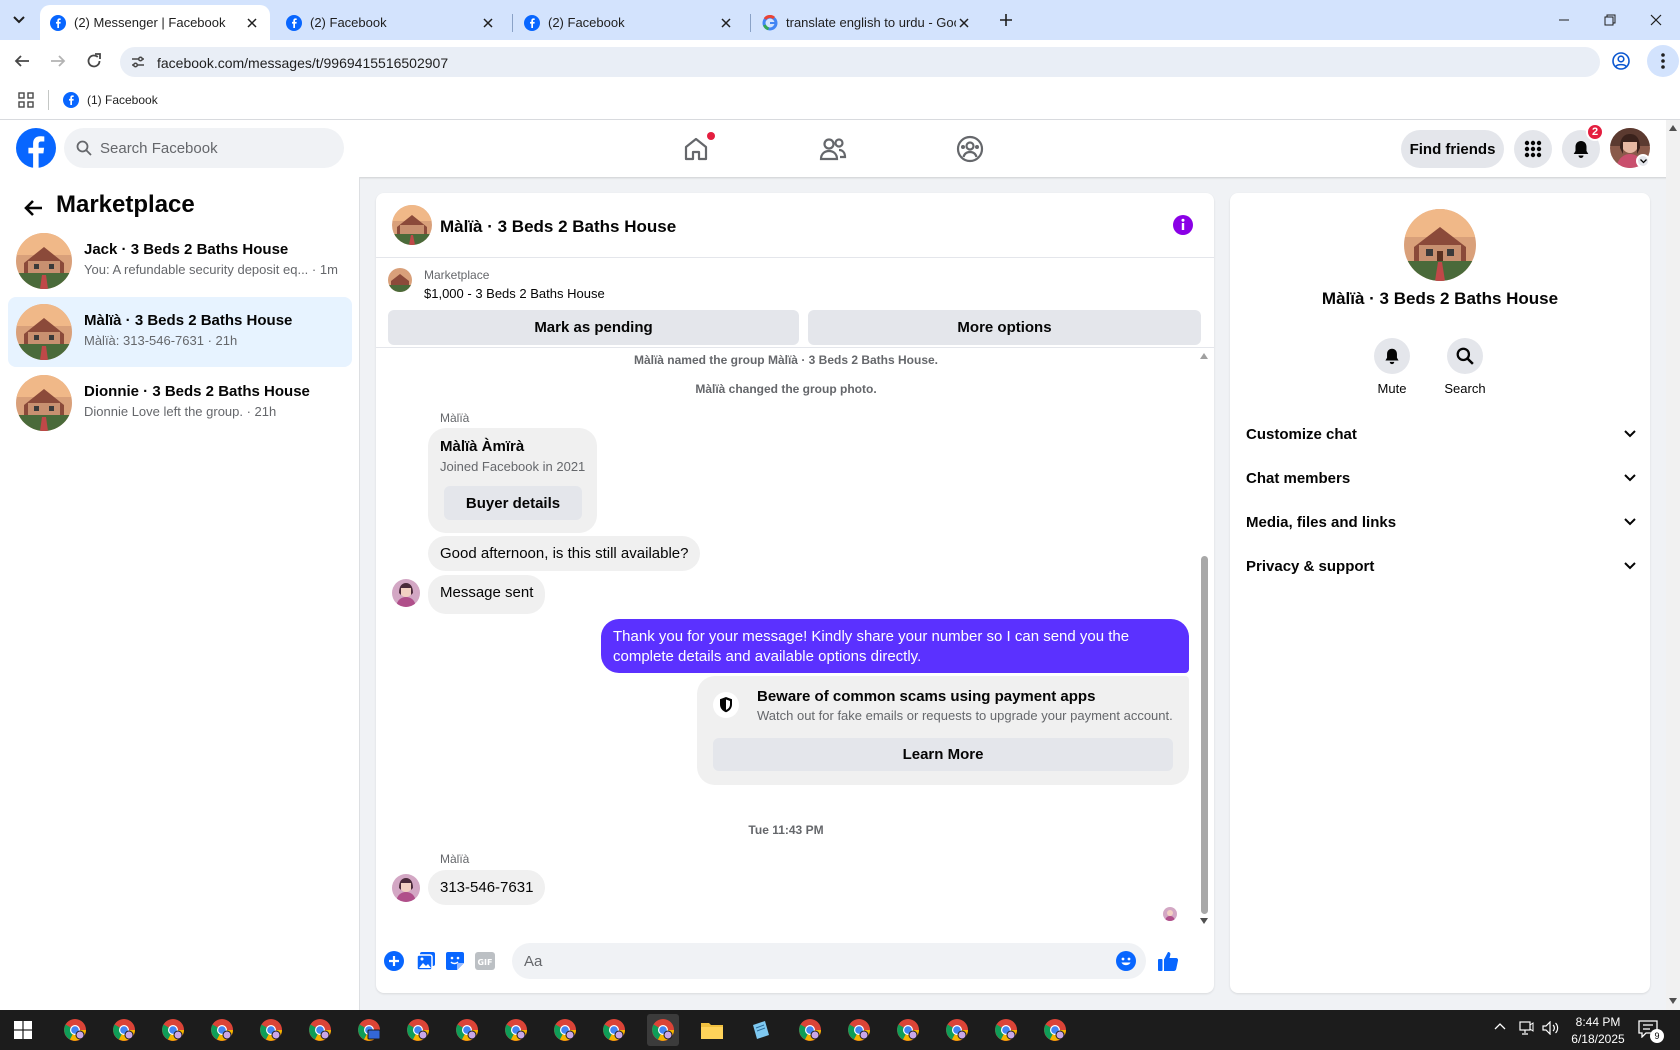  Describe the element at coordinates (426, 961) in the screenshot. I see `attach-media-button` at that location.